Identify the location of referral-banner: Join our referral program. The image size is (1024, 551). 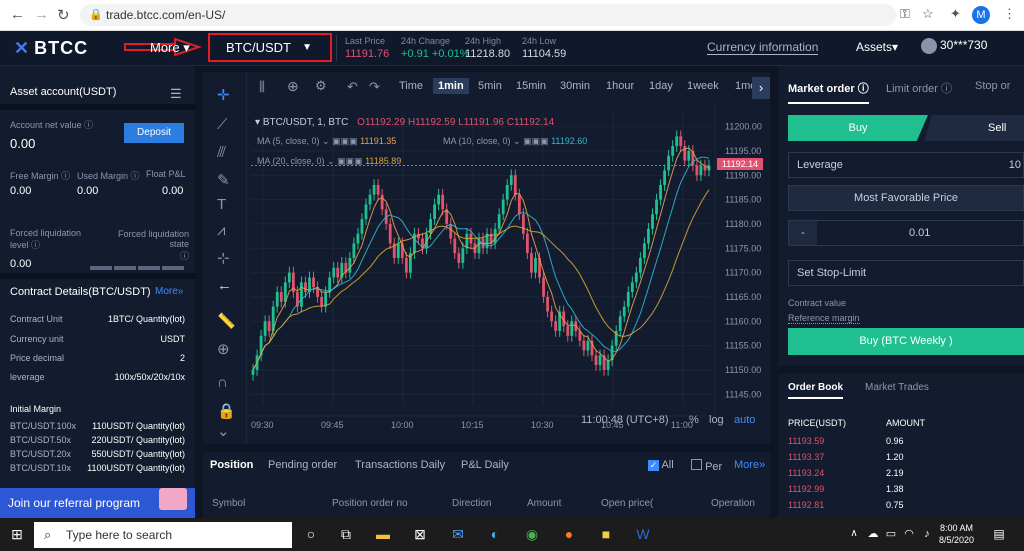
(97, 503).